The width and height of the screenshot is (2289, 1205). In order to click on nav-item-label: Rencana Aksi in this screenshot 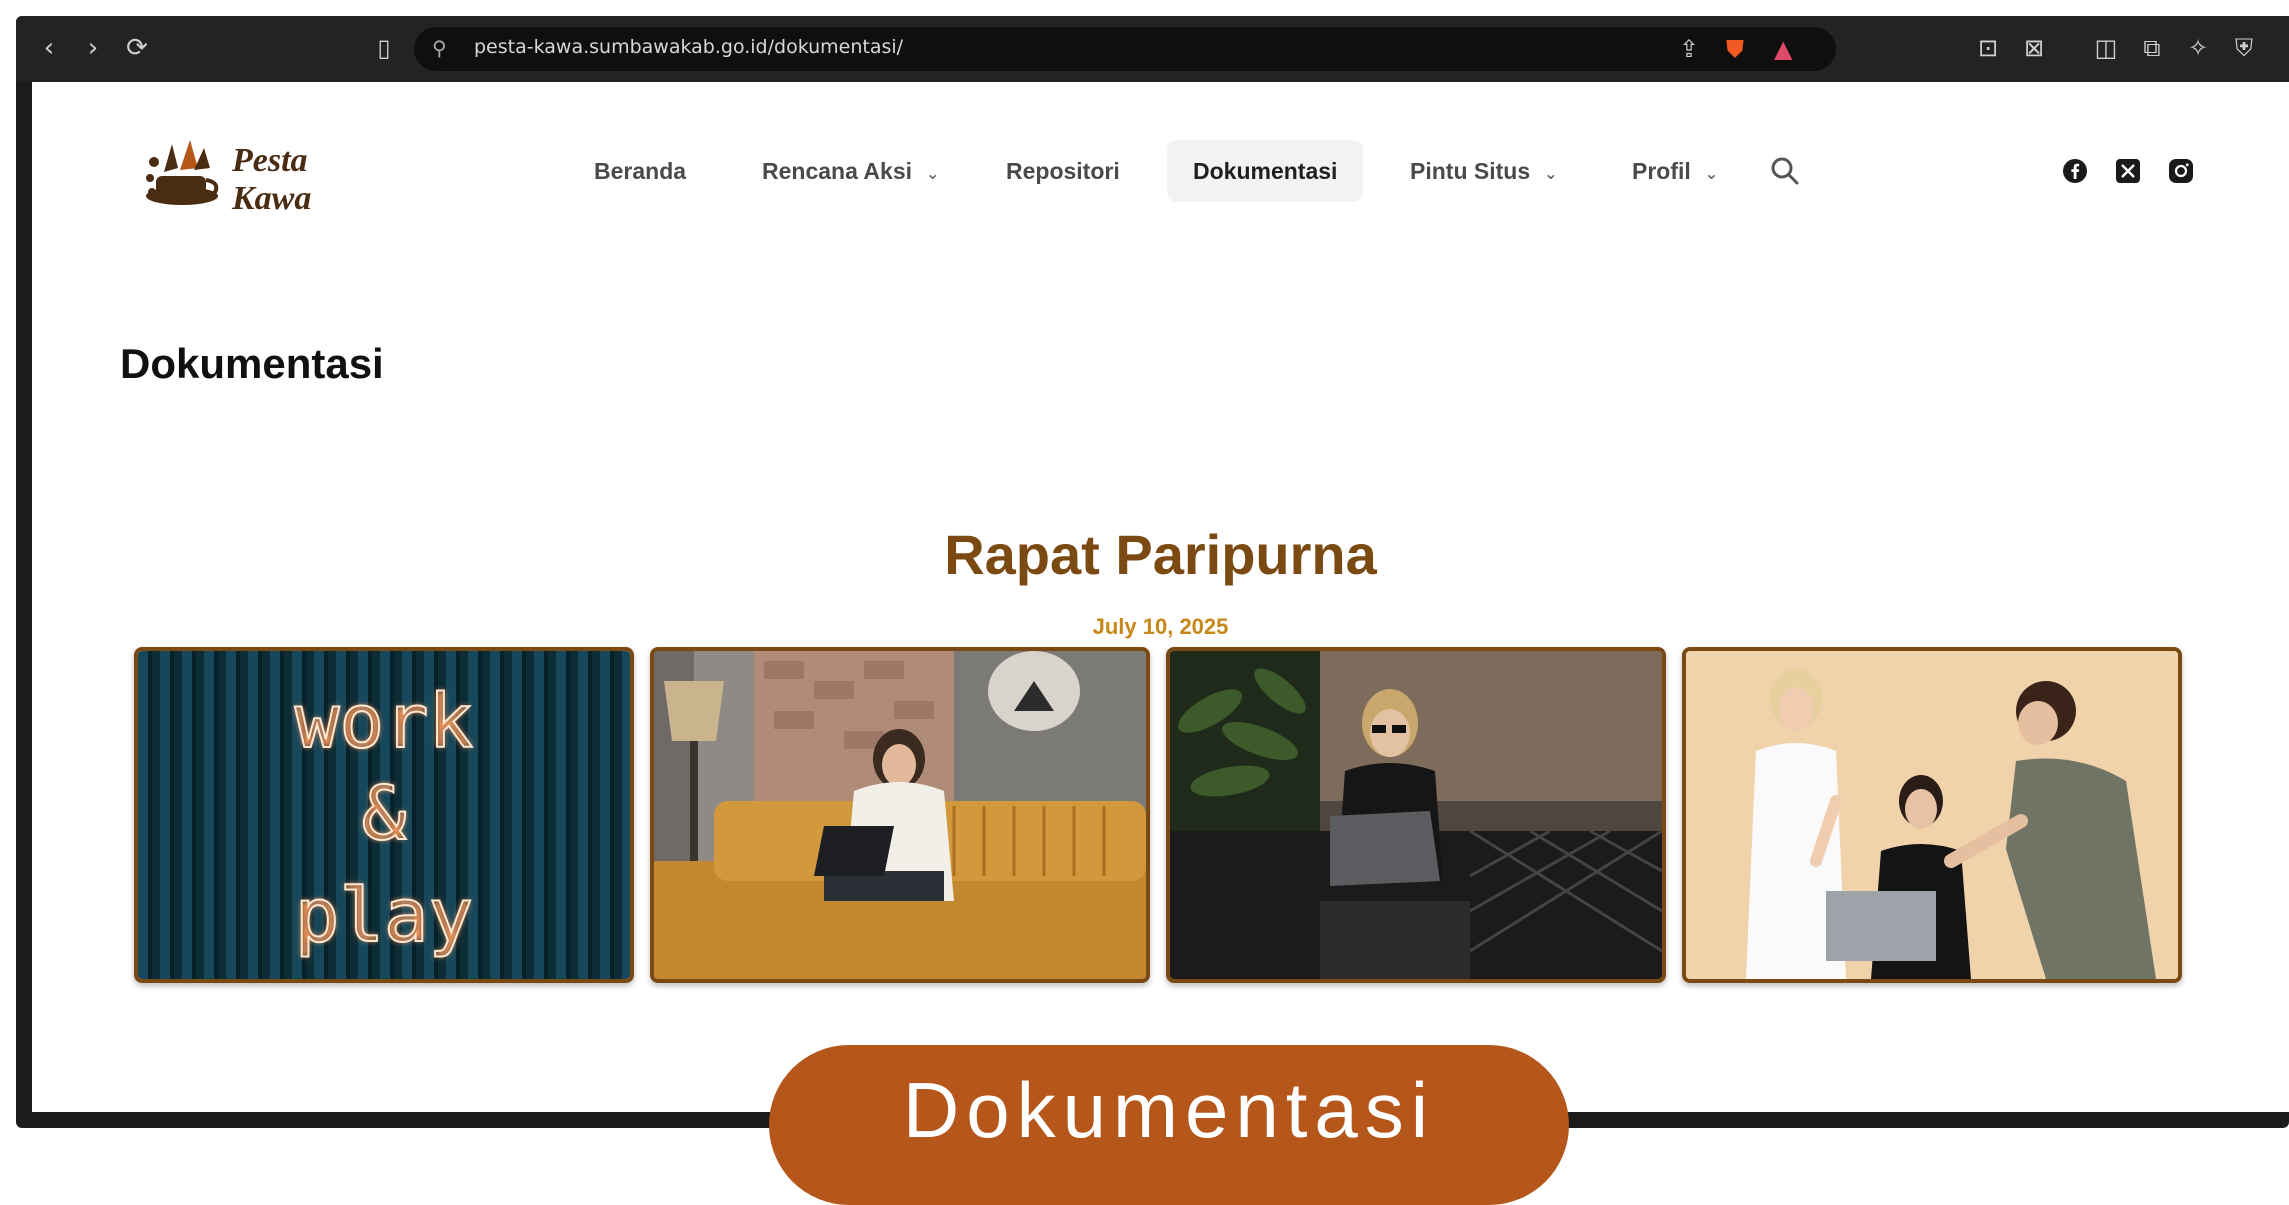, I will do `click(837, 171)`.